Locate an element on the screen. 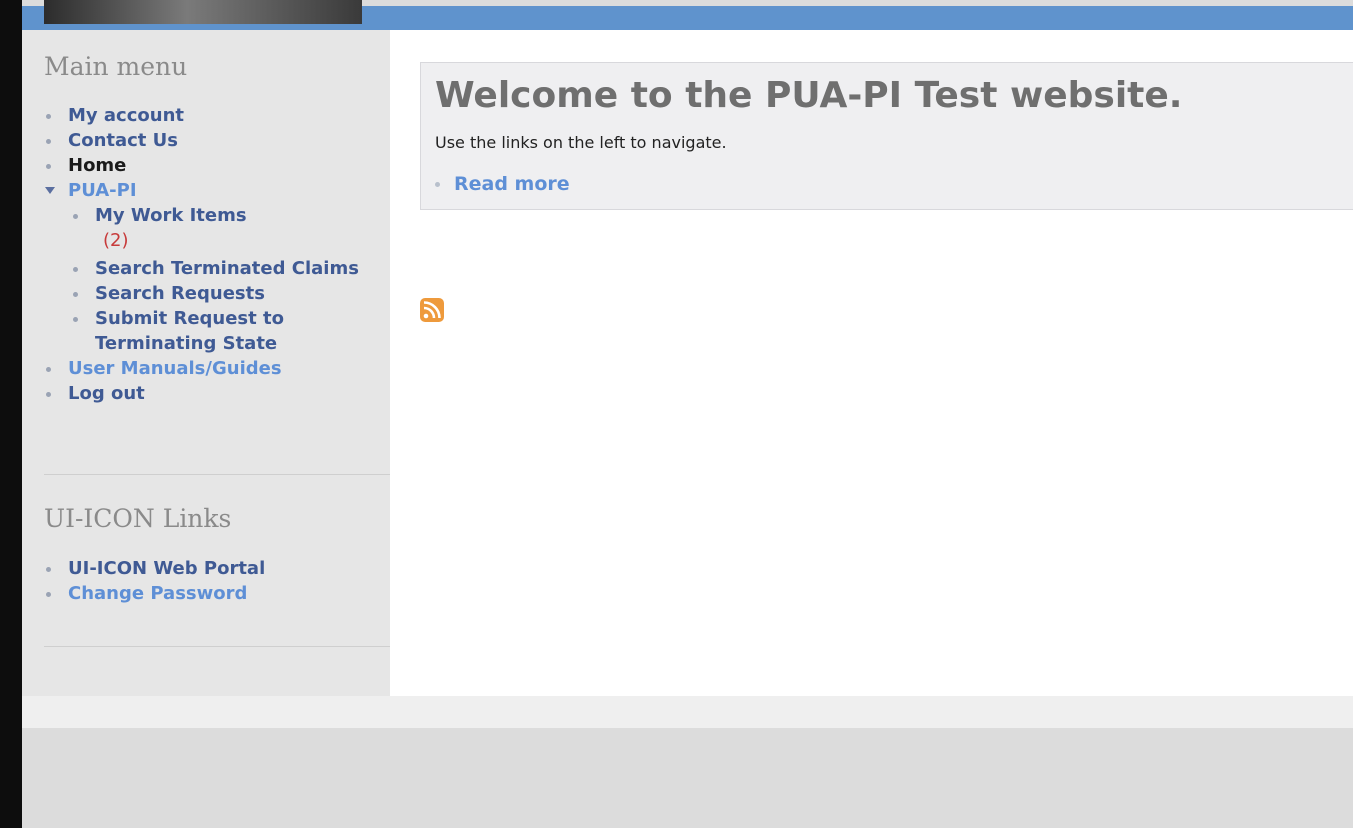 Image resolution: width=1353 pixels, height=828 pixels. page-title: Welcome to the PUA-PI Test website. is located at coordinates (809, 95).